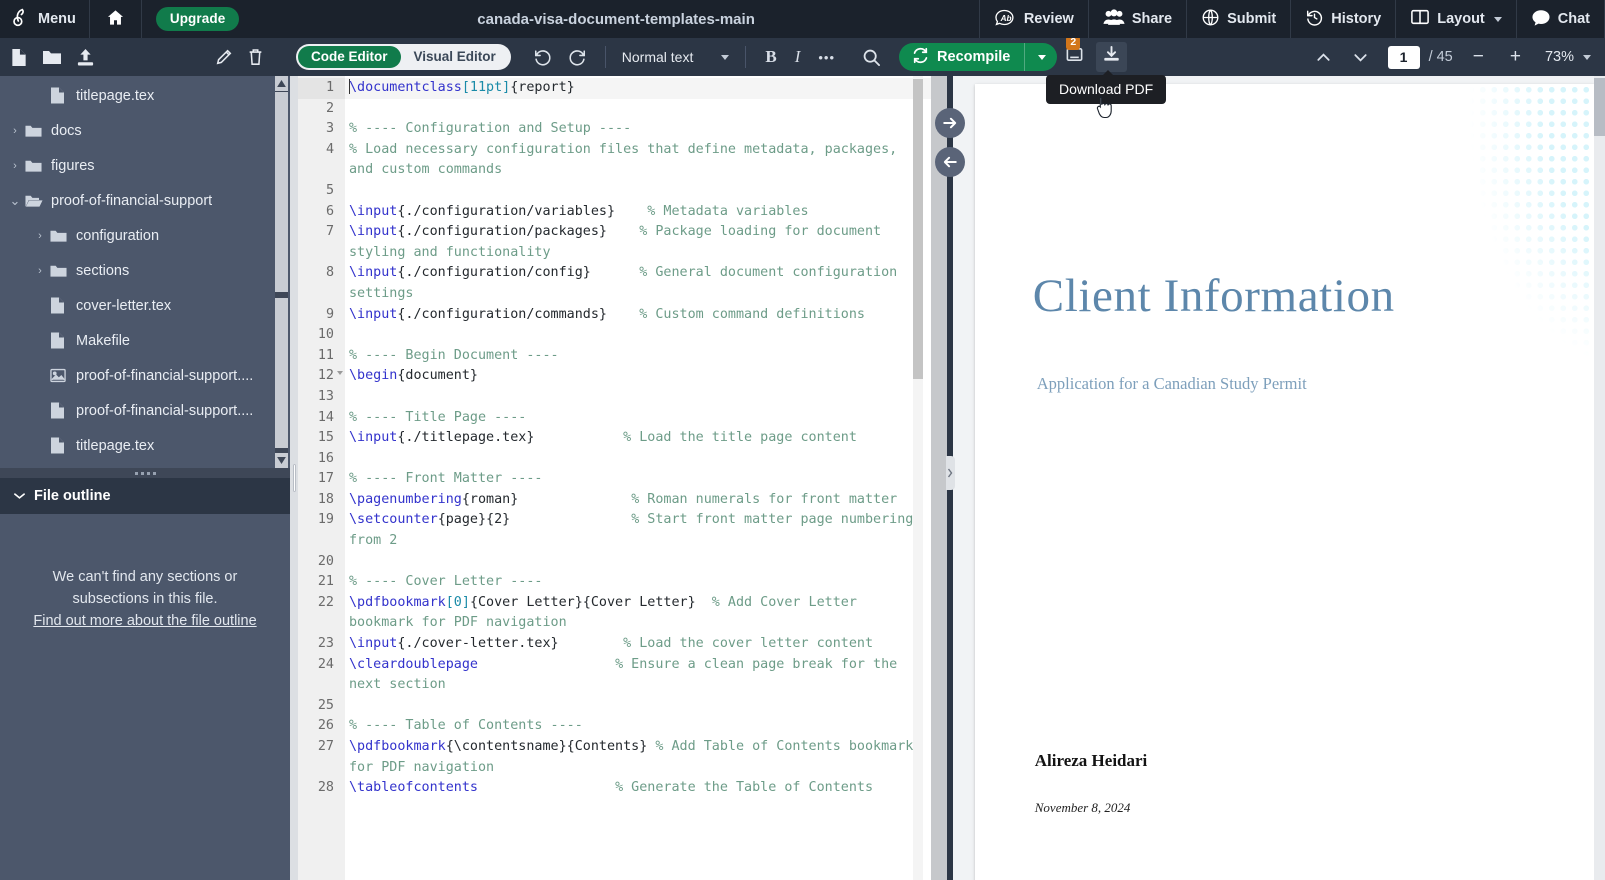 The image size is (1605, 880). What do you see at coordinates (145, 473) in the screenshot?
I see `sidebar-resizer` at bounding box center [145, 473].